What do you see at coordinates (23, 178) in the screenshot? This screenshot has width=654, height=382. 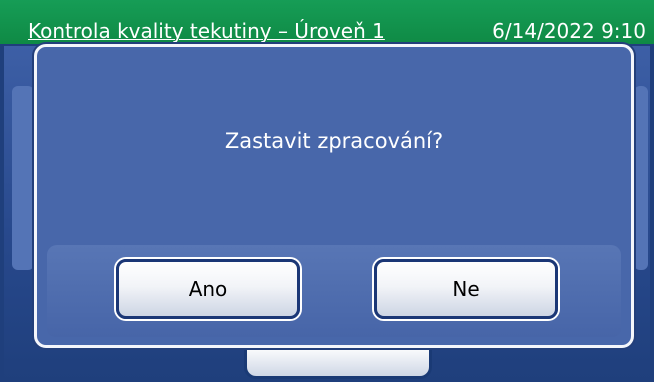 I see `background-panel-left` at bounding box center [23, 178].